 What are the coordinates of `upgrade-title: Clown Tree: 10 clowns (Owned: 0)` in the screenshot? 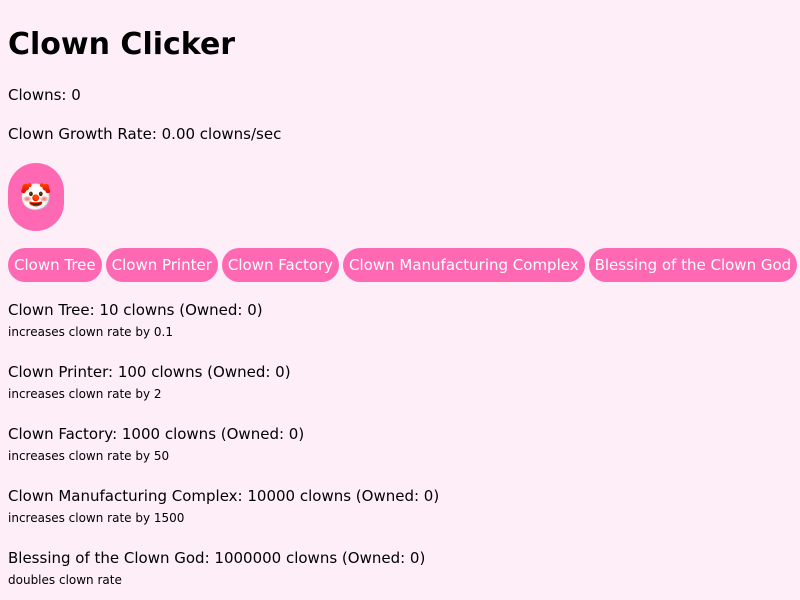 It's located at (135, 310).